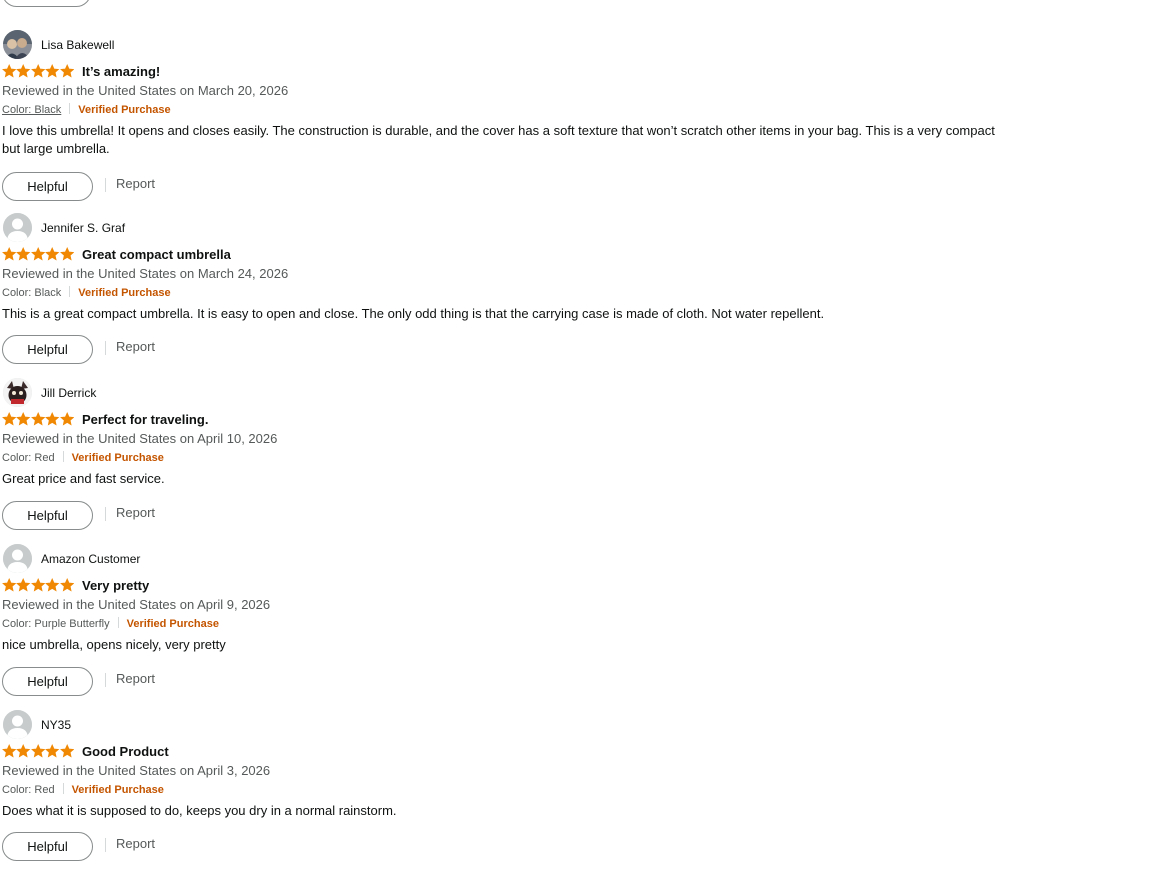 The width and height of the screenshot is (1164, 873). I want to click on color-variant: Color: Purple Butterfly, so click(56, 624).